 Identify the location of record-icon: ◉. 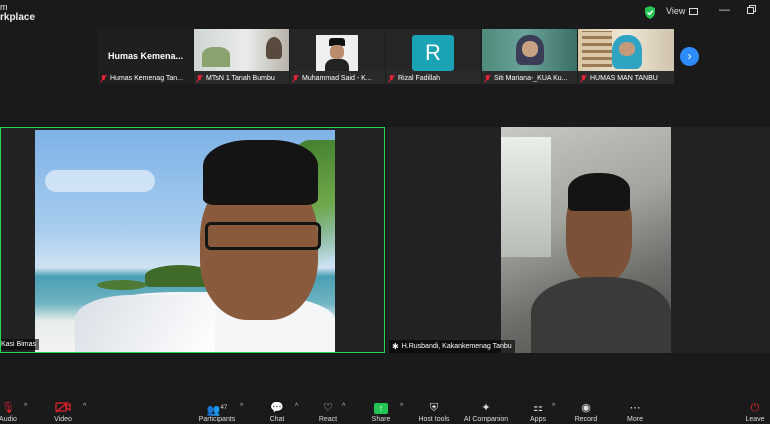
(586, 408).